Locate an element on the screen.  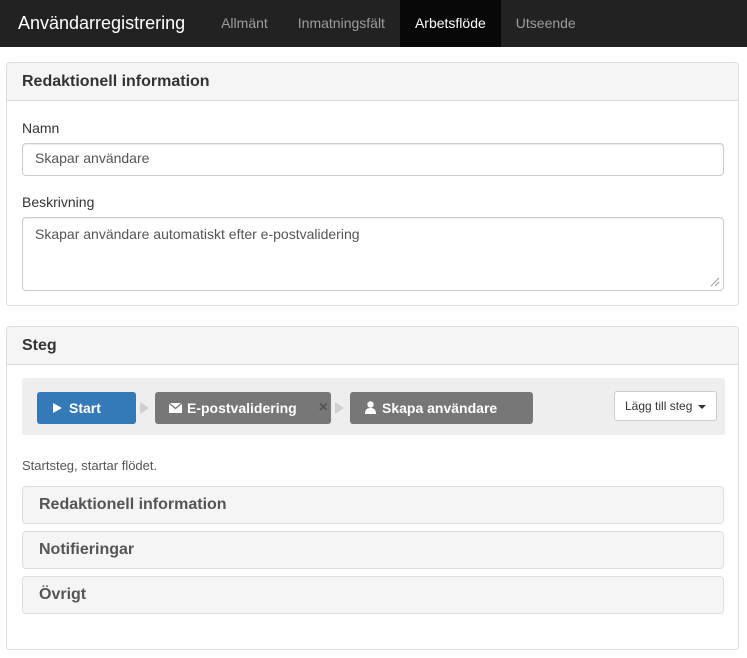
user-icon is located at coordinates (370, 407).